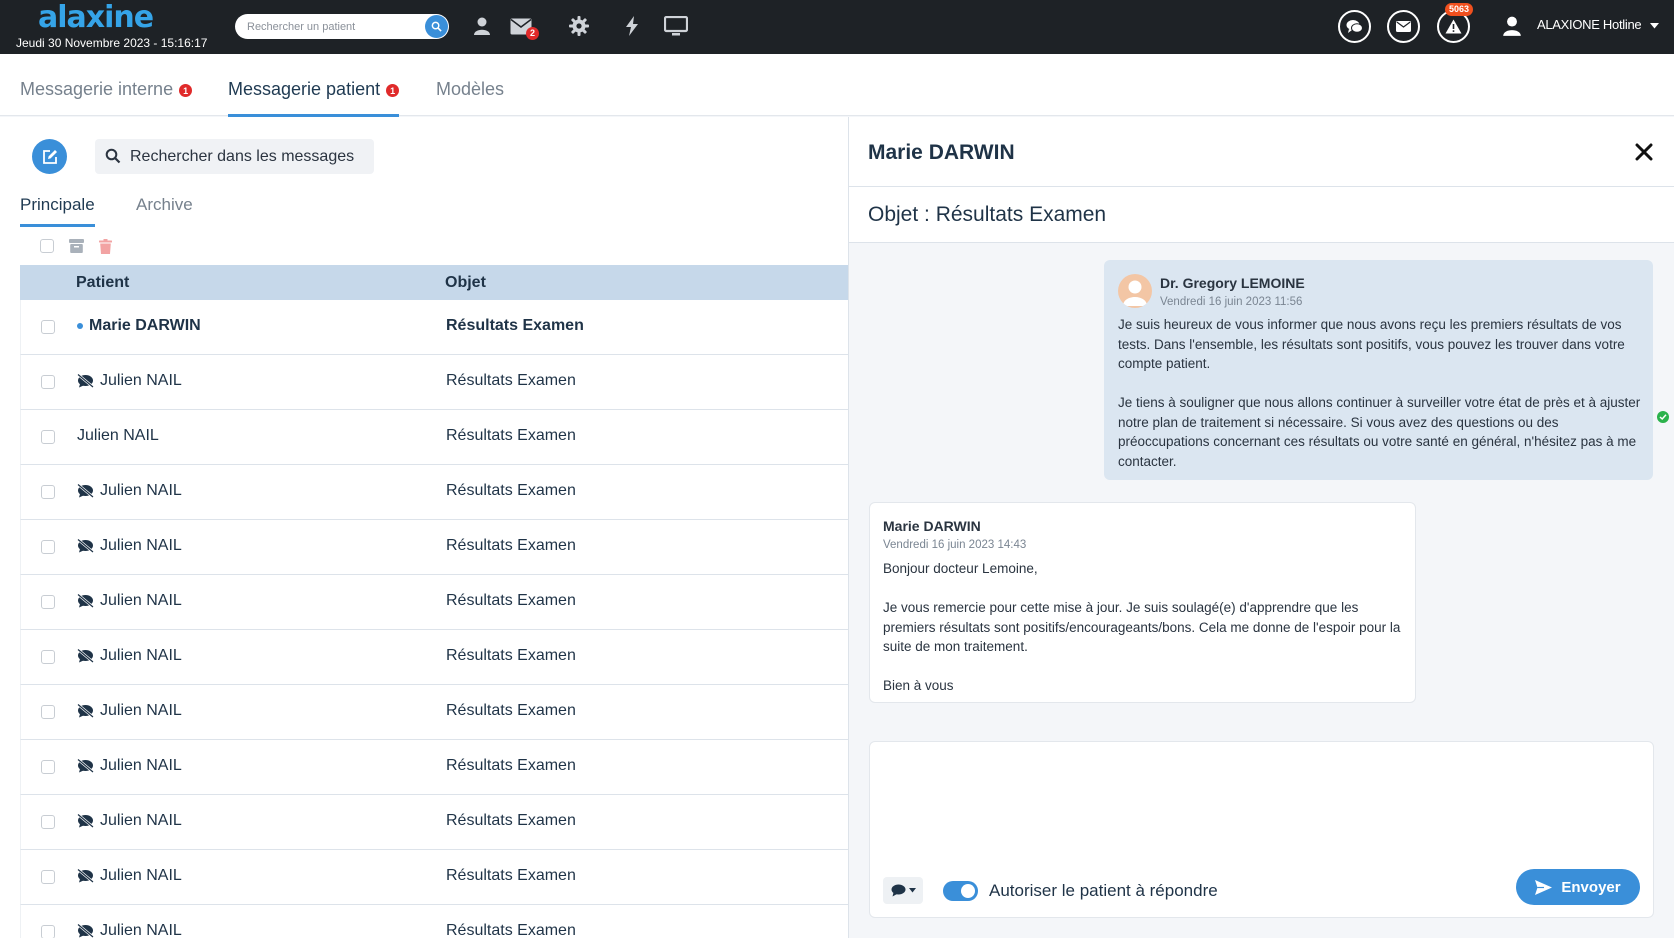  What do you see at coordinates (434, 282) in the screenshot?
I see `table-header: Patient Objet` at bounding box center [434, 282].